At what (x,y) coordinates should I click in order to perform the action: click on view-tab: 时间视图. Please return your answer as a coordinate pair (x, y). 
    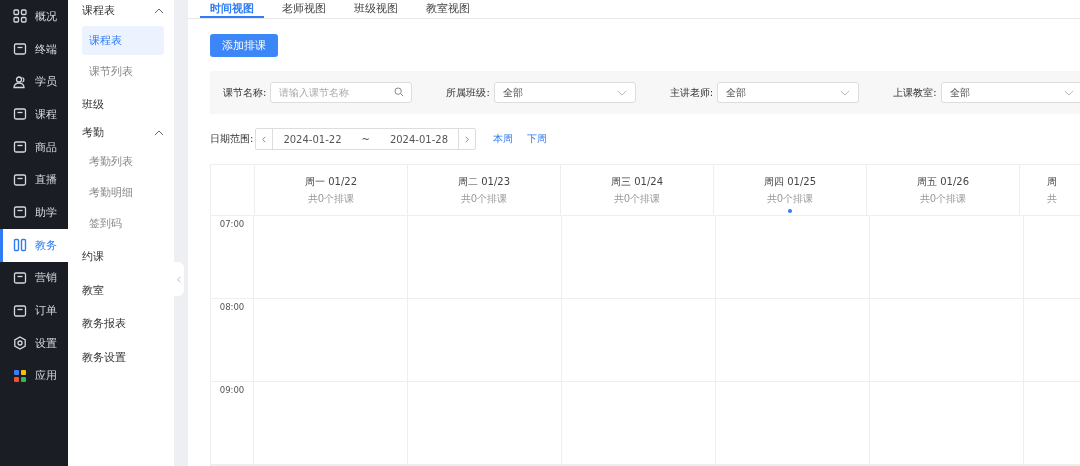
    Looking at the image, I should click on (232, 9).